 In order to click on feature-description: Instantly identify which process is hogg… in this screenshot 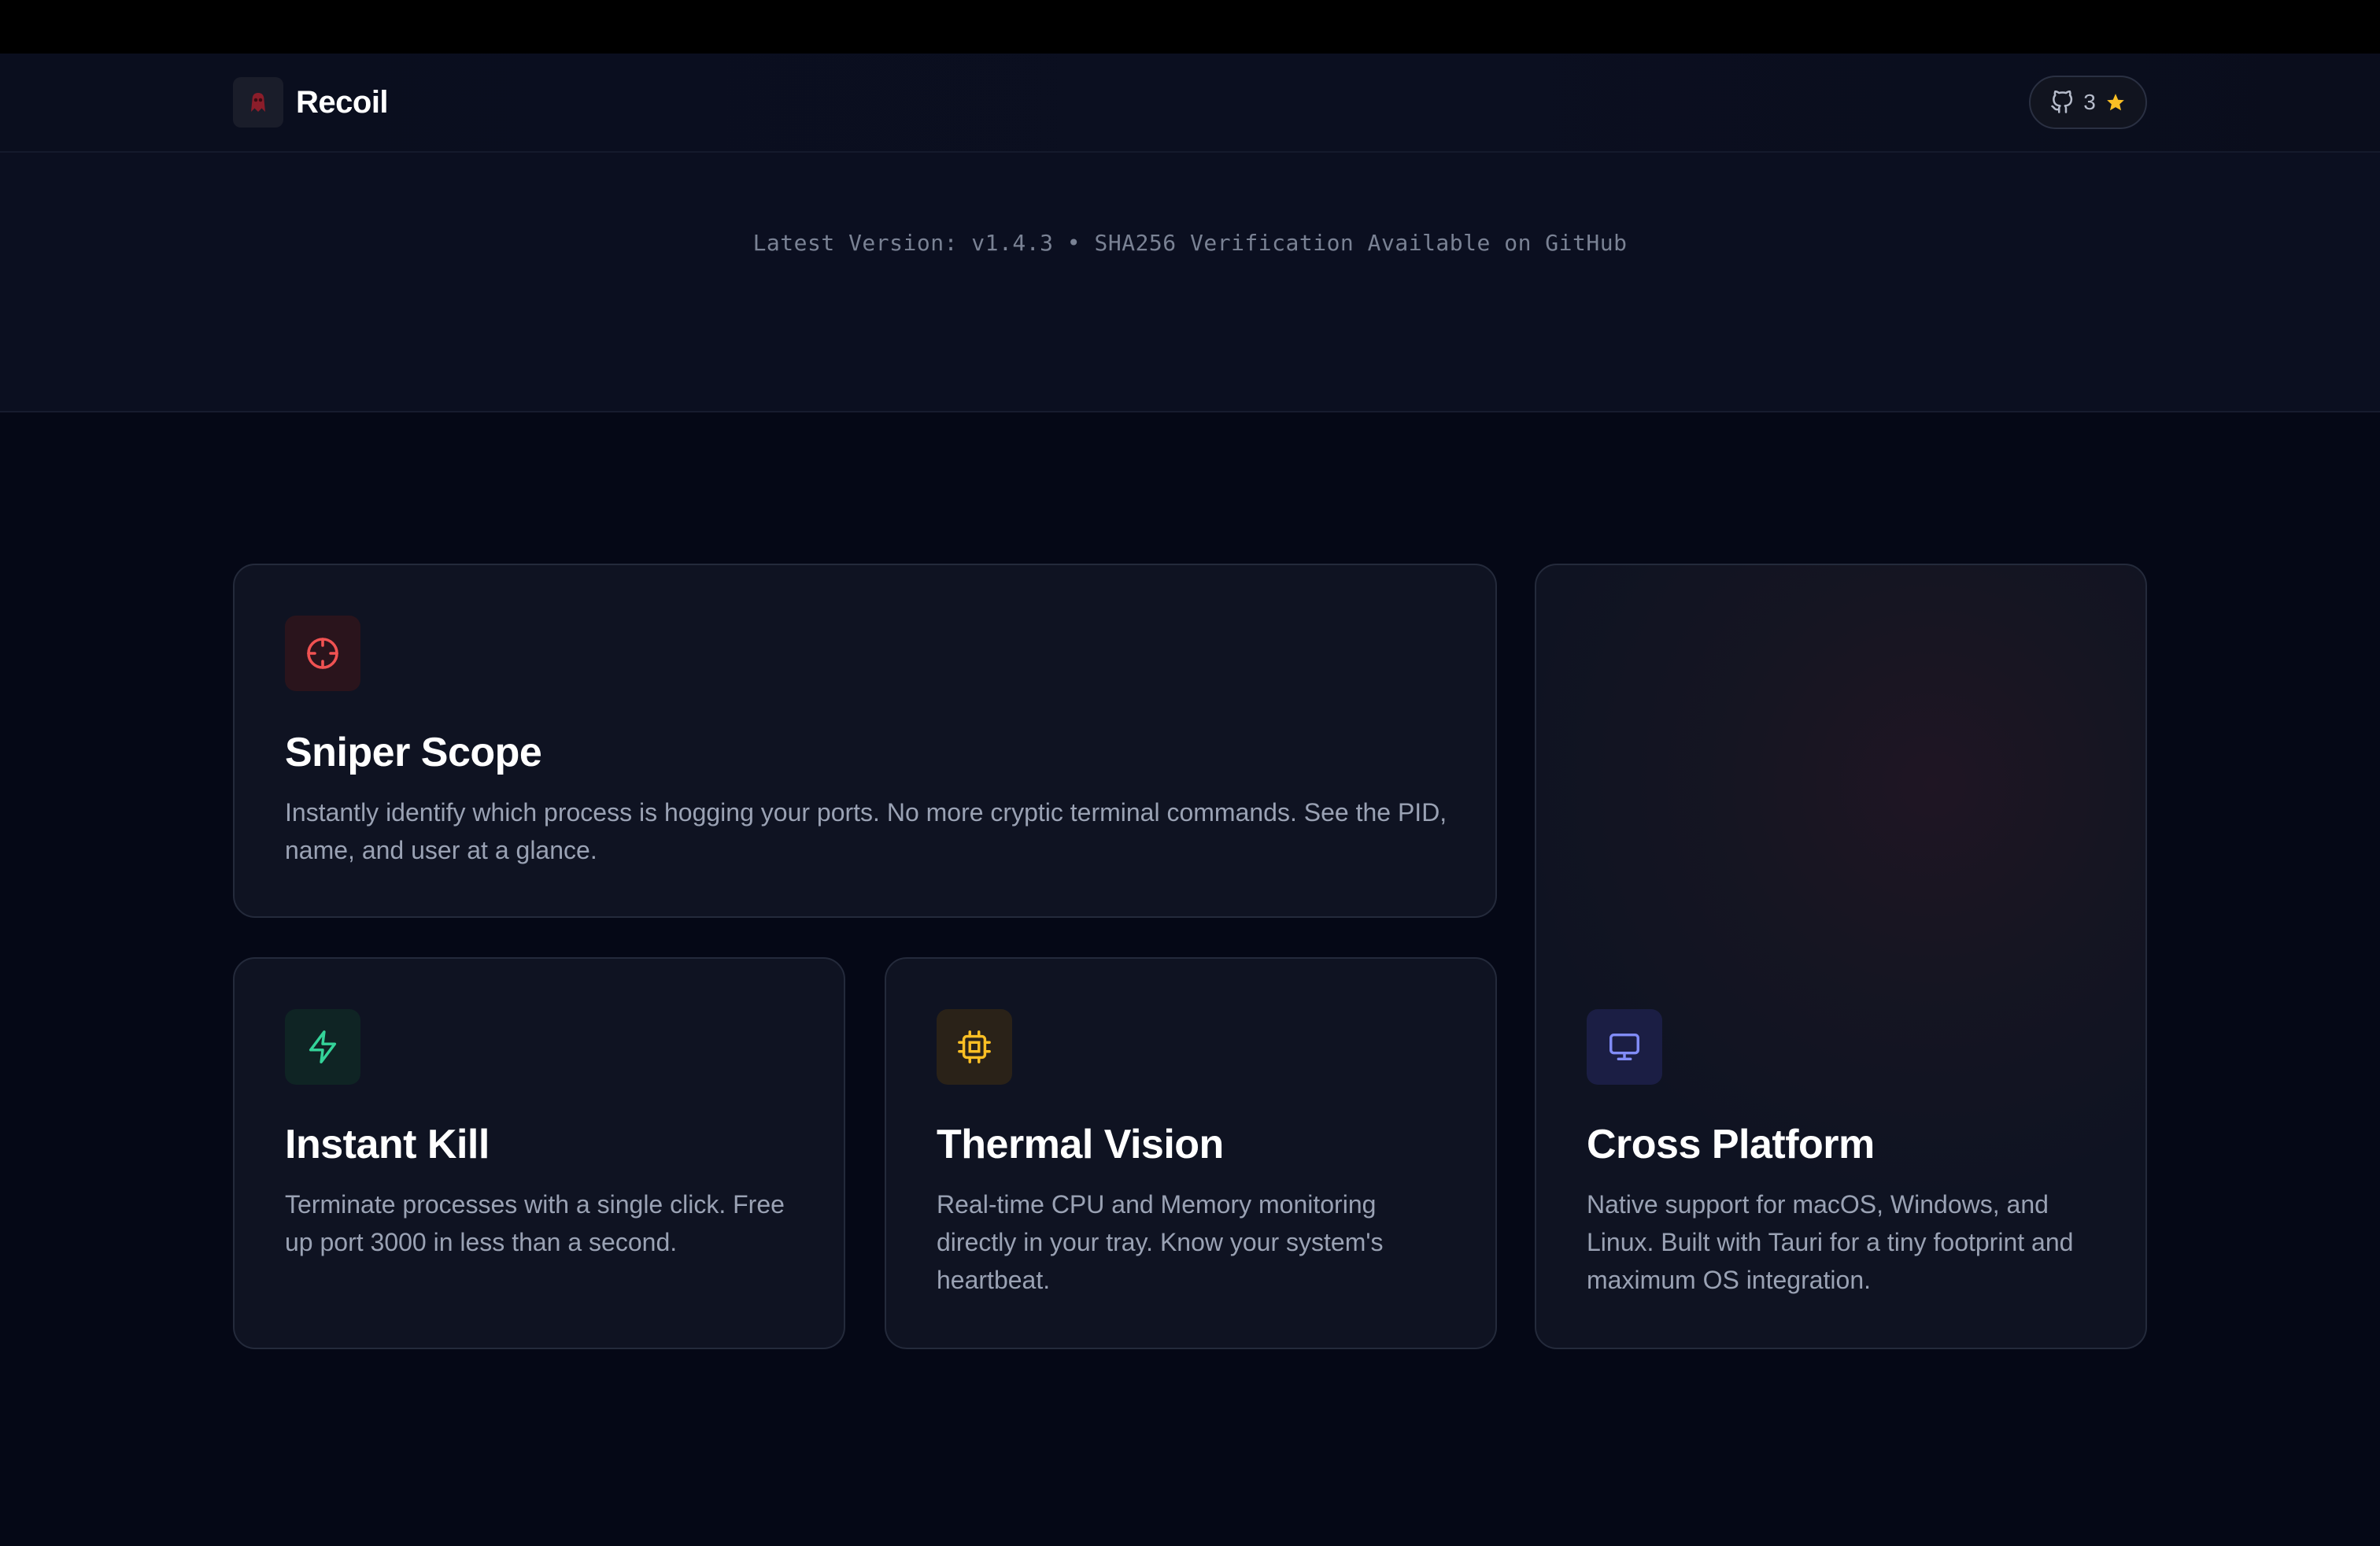, I will do `click(866, 831)`.